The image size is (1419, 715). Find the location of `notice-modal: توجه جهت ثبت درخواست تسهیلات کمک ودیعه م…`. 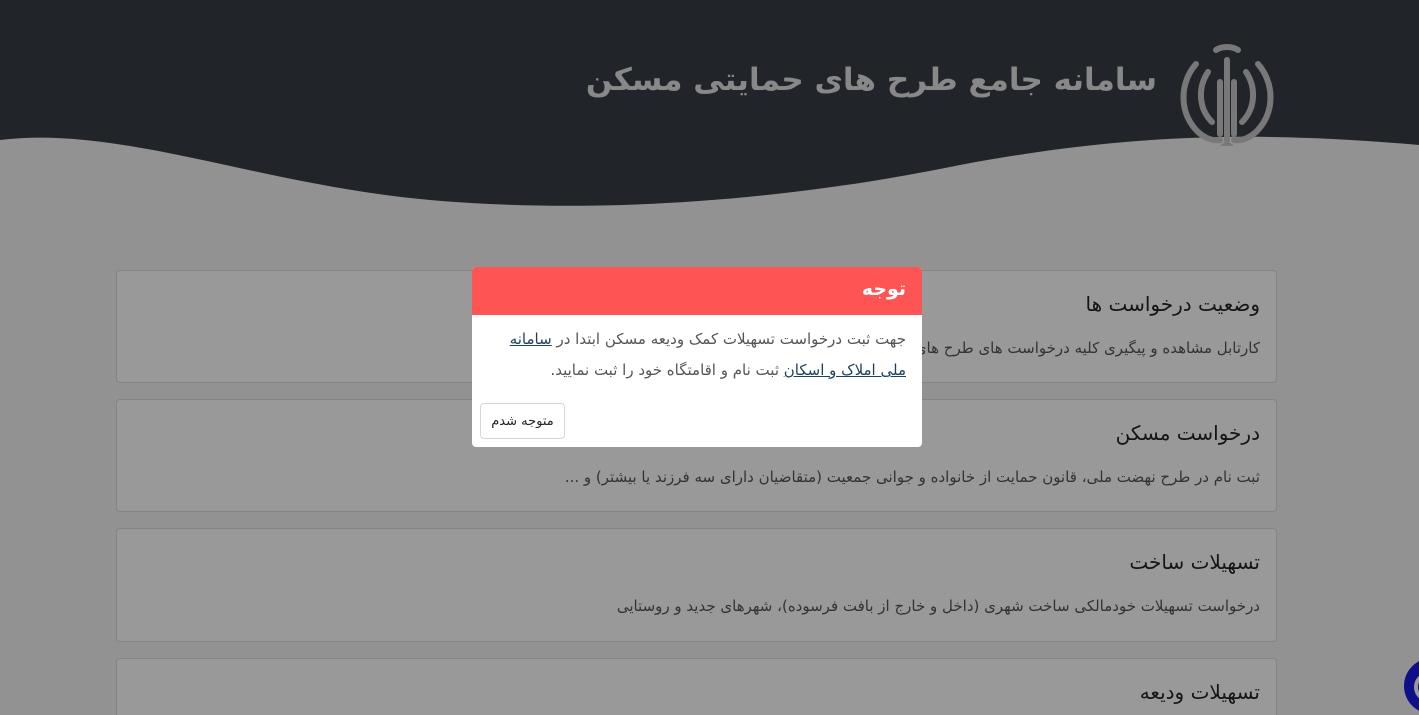

notice-modal: توجه جهت ثبت درخواست تسهیلات کمک ودیعه م… is located at coordinates (697, 357).